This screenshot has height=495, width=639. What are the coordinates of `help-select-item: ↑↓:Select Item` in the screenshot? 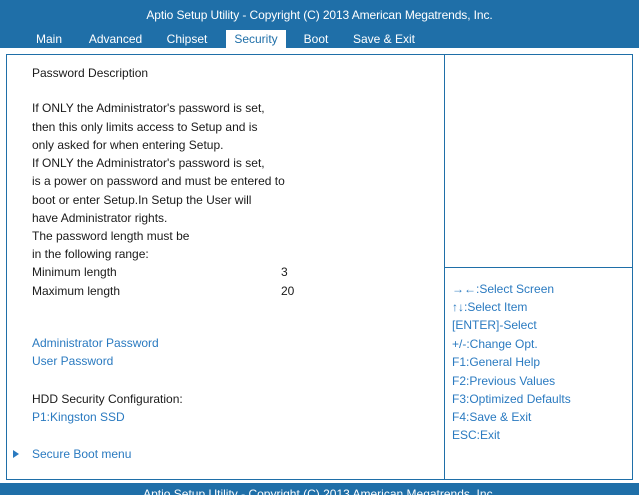 It's located at (490, 307).